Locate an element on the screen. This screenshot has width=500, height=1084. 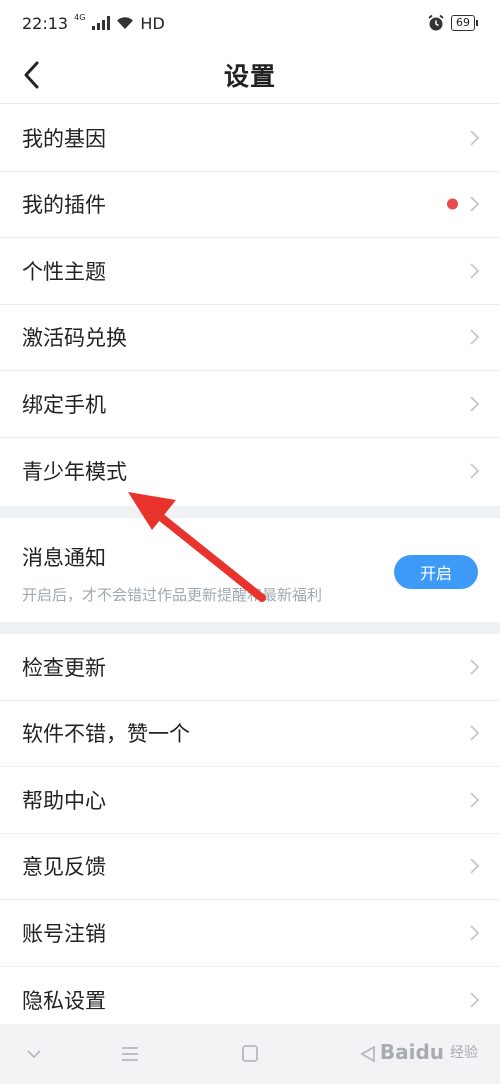
menu-item-rate-app: 软件不错，赞一个 is located at coordinates (250, 734).